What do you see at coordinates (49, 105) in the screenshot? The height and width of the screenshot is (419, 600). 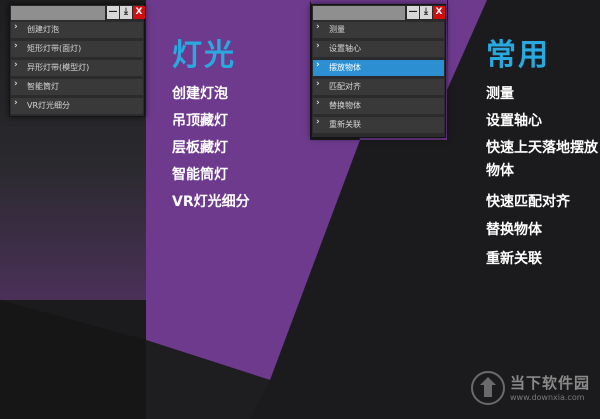 I see `menu-item-label: VR灯光细分` at bounding box center [49, 105].